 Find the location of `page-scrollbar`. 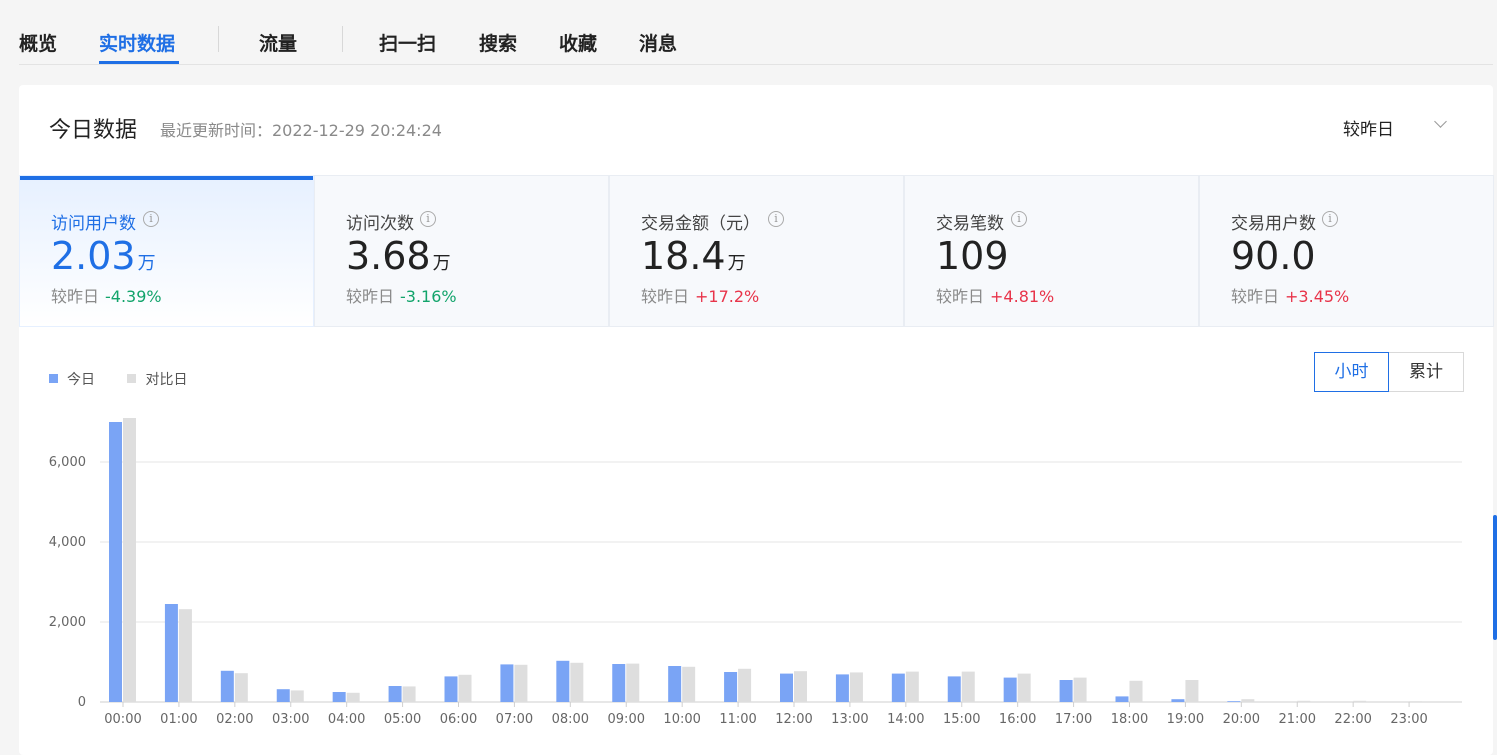

page-scrollbar is located at coordinates (1495, 577).